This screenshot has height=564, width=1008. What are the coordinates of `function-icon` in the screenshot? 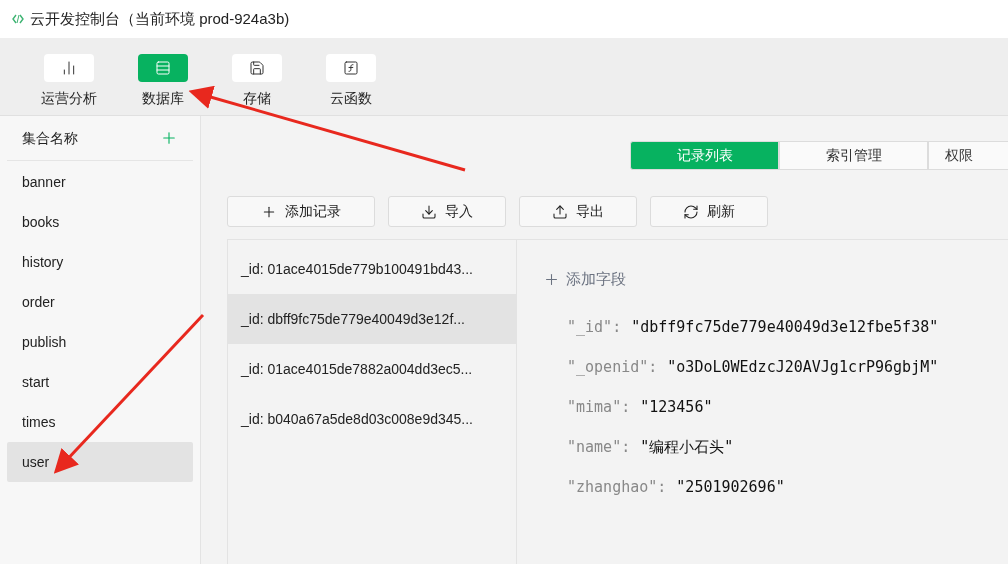 It's located at (351, 68).